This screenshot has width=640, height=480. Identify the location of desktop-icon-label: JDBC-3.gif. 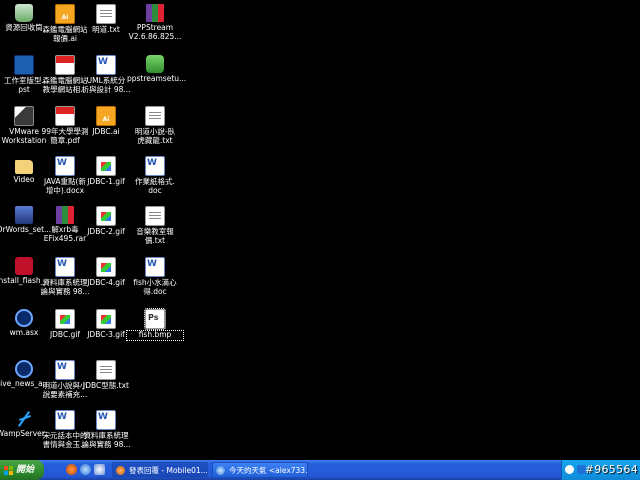
(106, 334).